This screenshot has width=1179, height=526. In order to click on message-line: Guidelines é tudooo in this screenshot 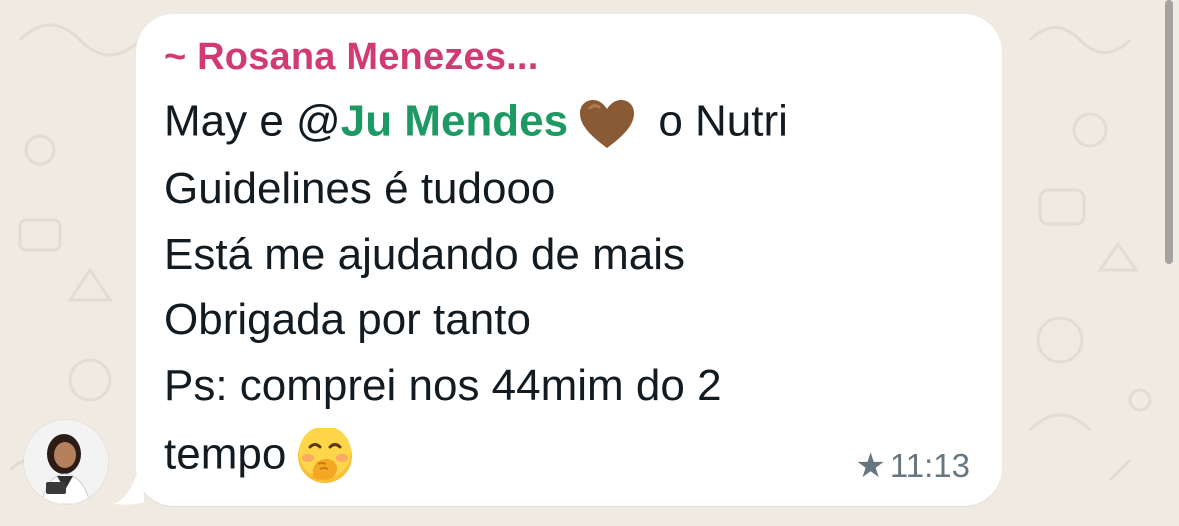, I will do `click(360, 188)`.